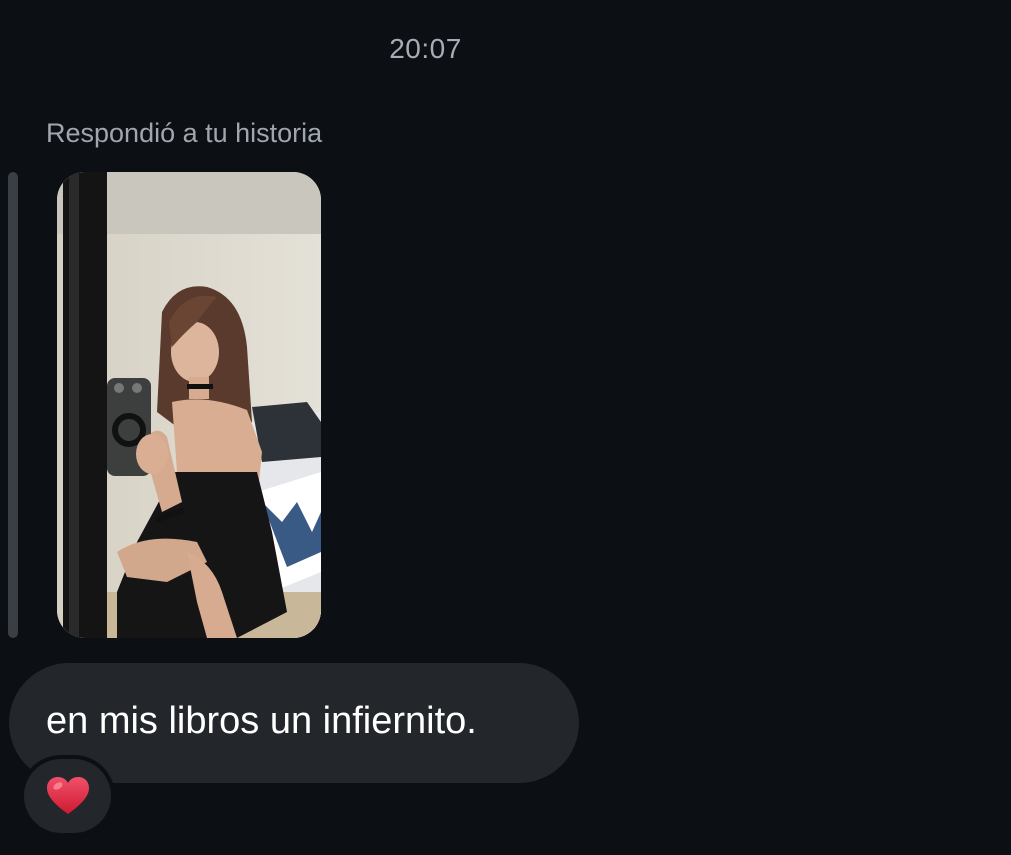 The height and width of the screenshot is (855, 1011). I want to click on story-reply-label: Respondió a tu historia, so click(184, 133).